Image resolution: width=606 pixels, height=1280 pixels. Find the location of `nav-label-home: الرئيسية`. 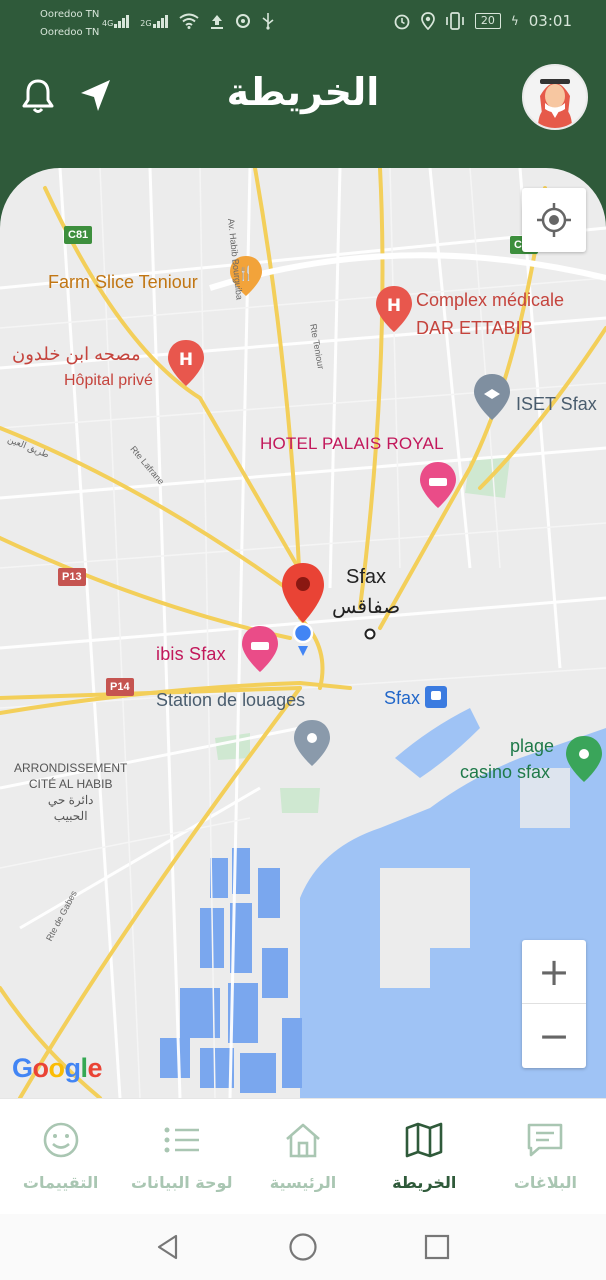

nav-label-home: الرئيسية is located at coordinates (303, 1182).